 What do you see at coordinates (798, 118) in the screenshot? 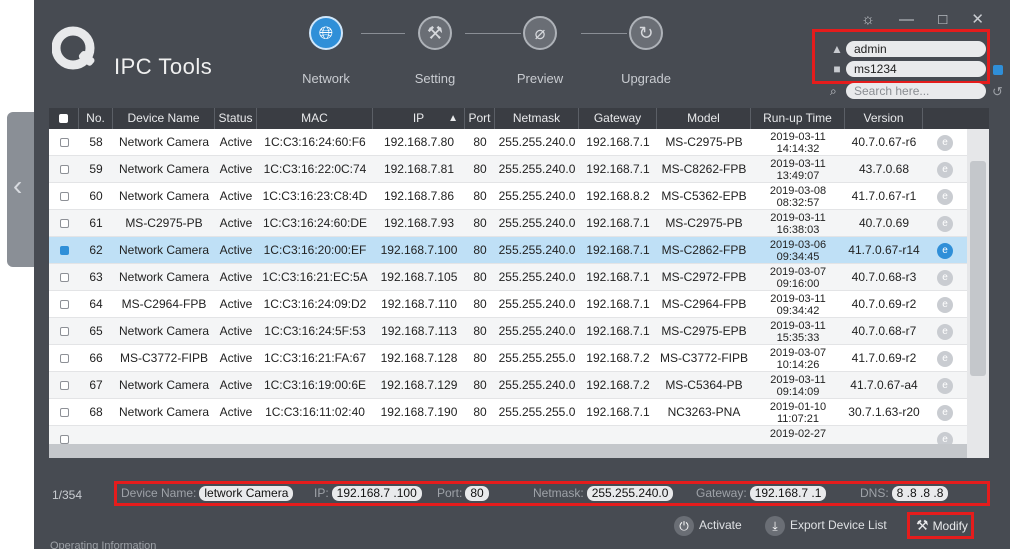
I see `col-runup-time: Run-up Time` at bounding box center [798, 118].